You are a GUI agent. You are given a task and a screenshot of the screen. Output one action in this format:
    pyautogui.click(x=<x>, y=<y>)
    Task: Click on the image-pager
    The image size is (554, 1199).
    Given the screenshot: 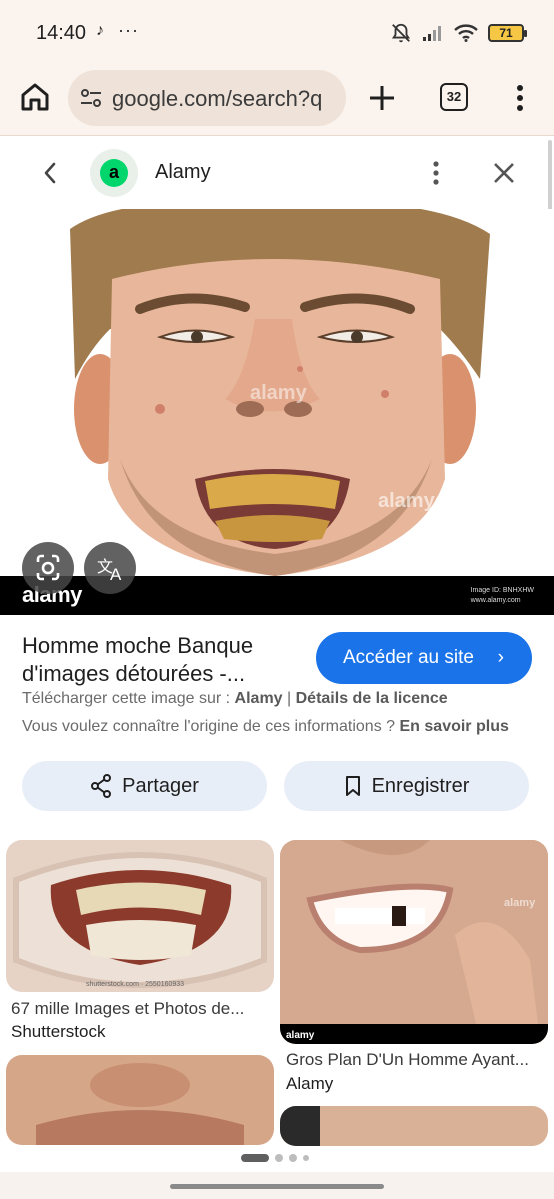 What is the action you would take?
    pyautogui.click(x=275, y=1158)
    